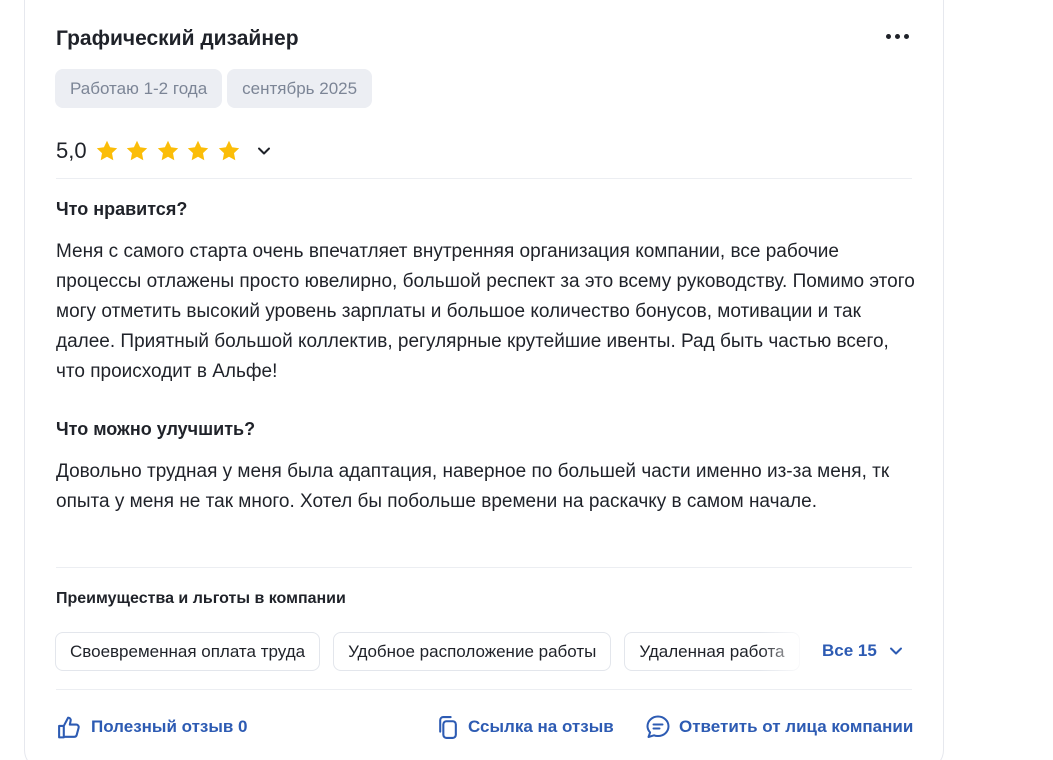 The height and width of the screenshot is (760, 1053). I want to click on review-title: Графический дизайнер, so click(177, 38).